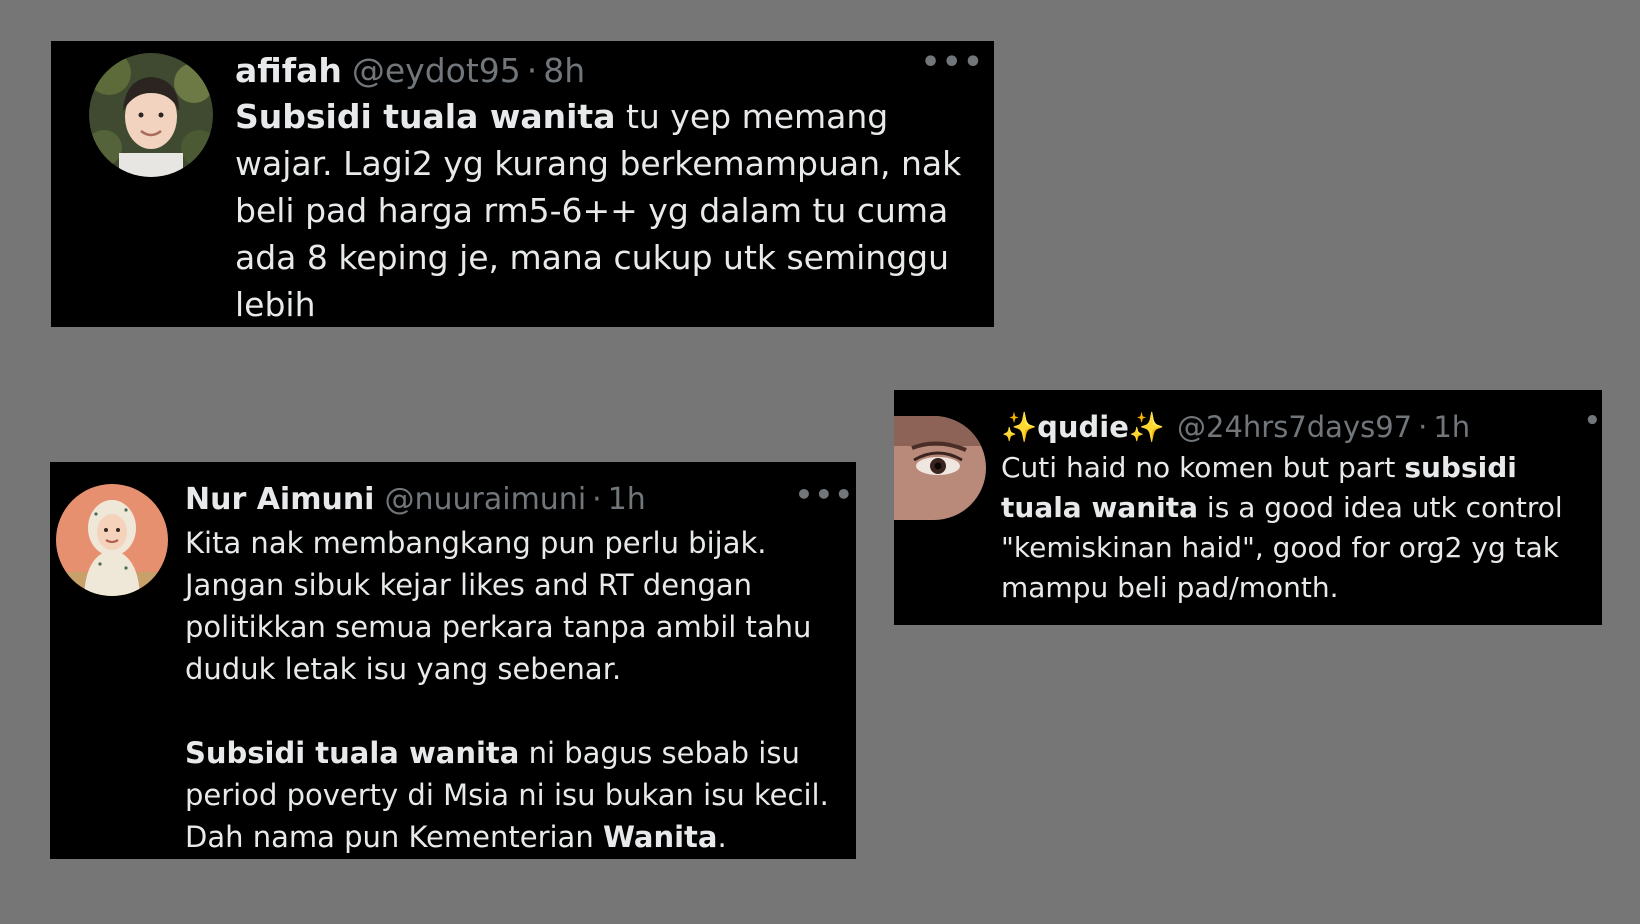 Image resolution: width=1640 pixels, height=924 pixels. Describe the element at coordinates (564, 70) in the screenshot. I see `timestamp: 8h` at that location.